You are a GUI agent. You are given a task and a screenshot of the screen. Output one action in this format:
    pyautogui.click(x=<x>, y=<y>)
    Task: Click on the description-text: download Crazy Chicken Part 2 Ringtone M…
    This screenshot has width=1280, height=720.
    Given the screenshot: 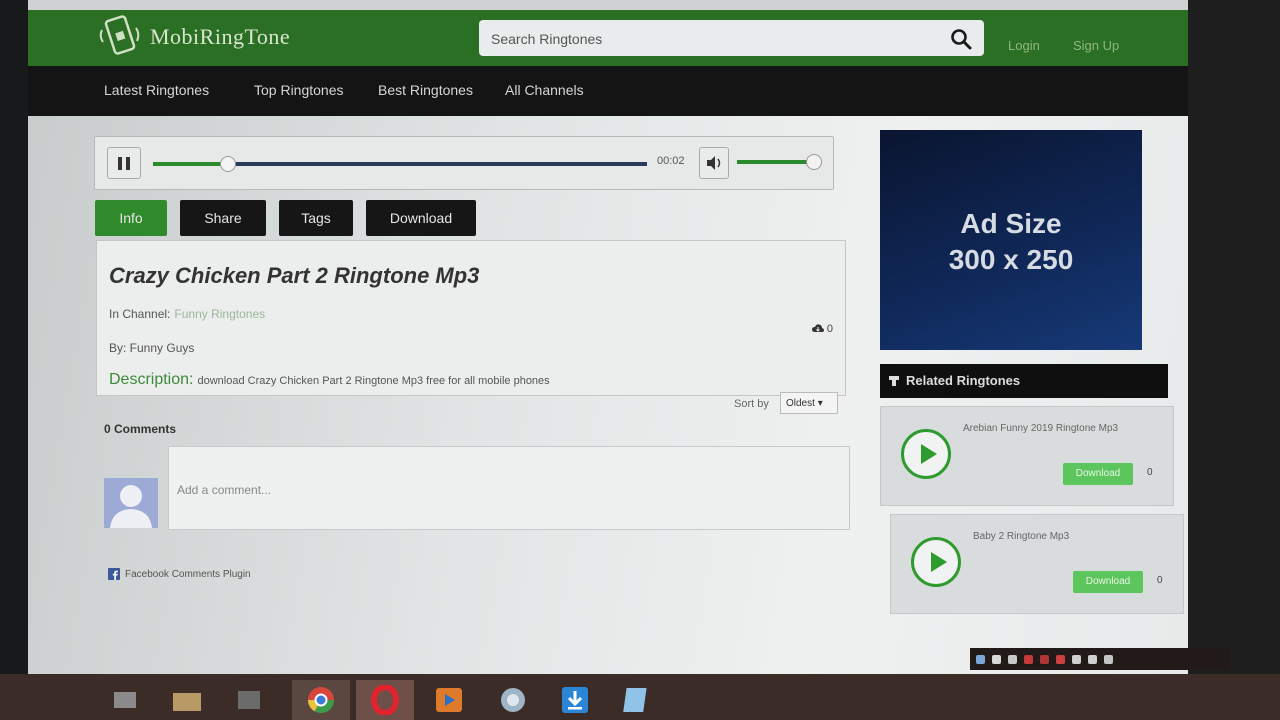 What is the action you would take?
    pyautogui.click(x=373, y=381)
    